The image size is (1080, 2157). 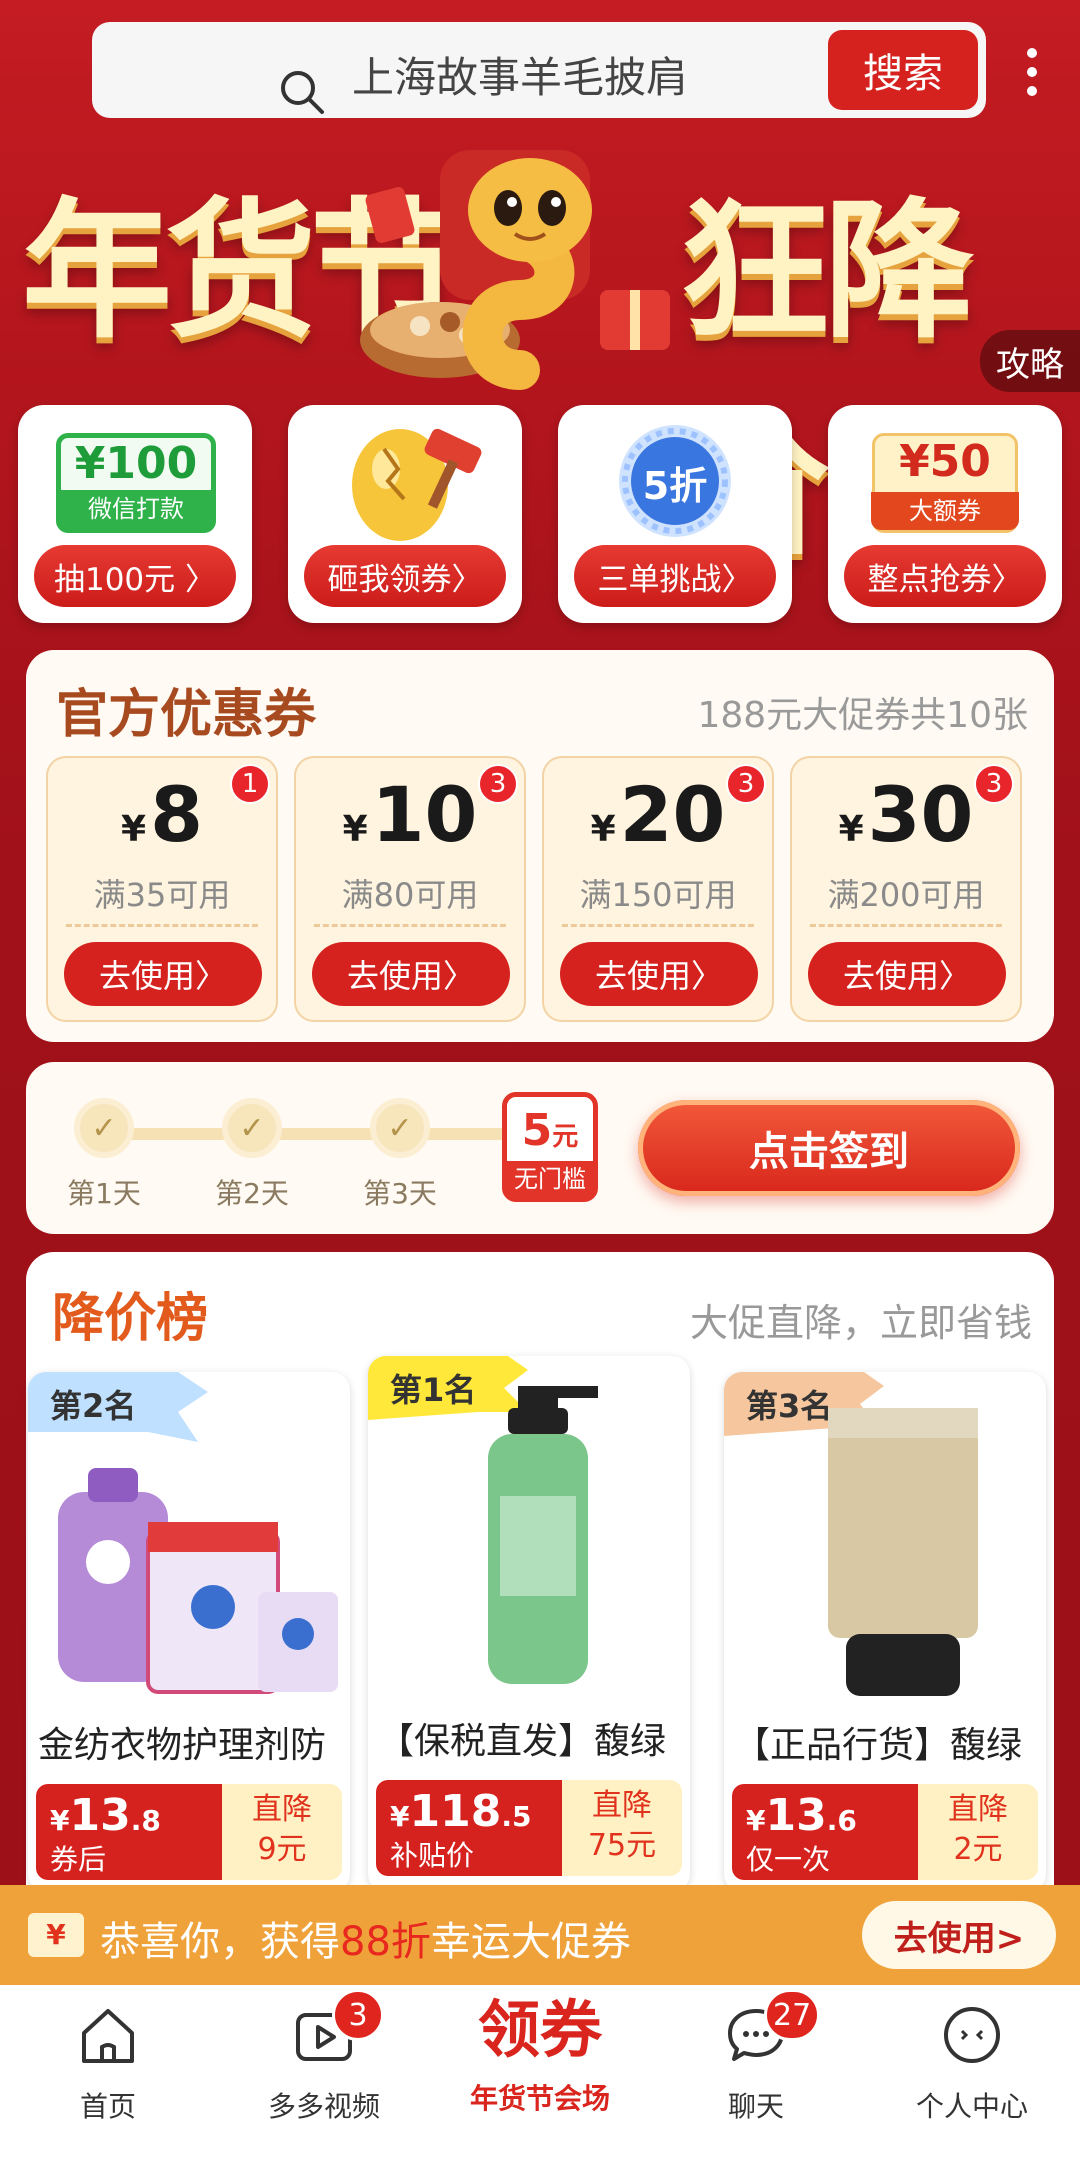 I want to click on entry-lottery-100: ¥100 微信打款 抽100元 〉, so click(x=135, y=514).